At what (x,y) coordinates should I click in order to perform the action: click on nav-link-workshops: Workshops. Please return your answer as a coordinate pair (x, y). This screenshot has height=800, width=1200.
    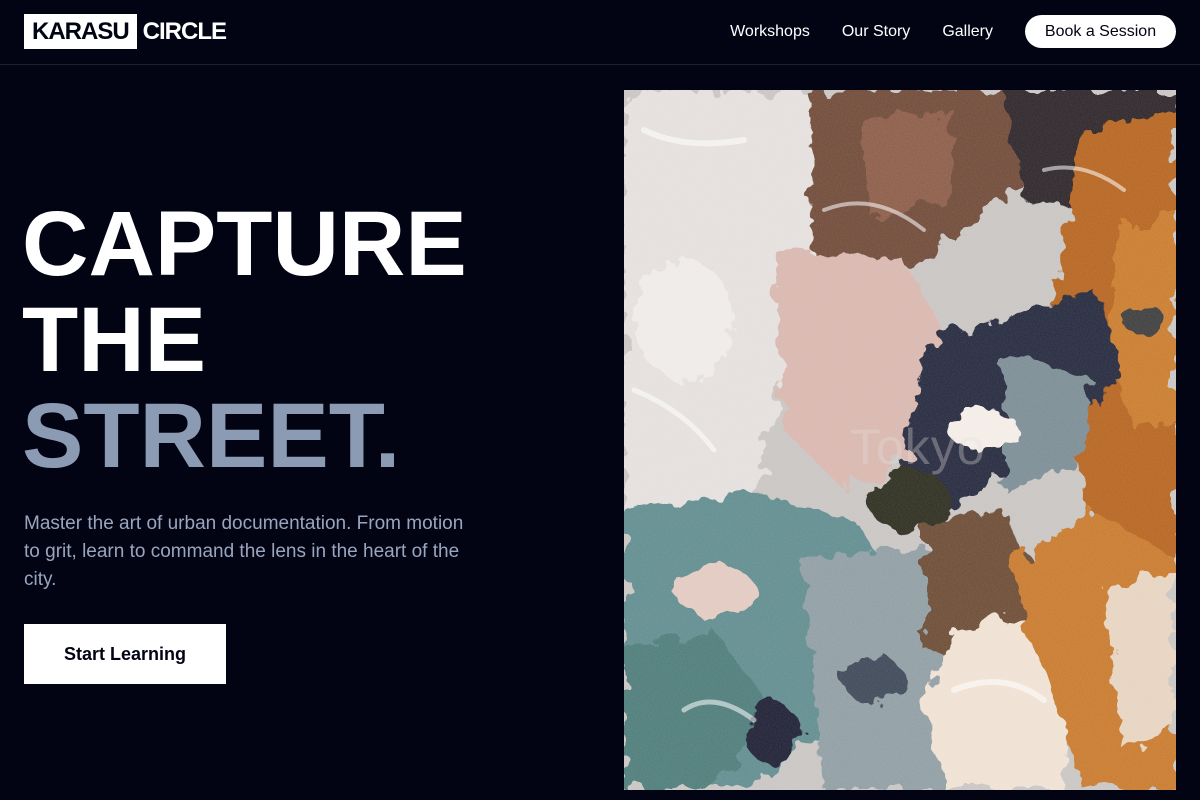
    Looking at the image, I should click on (770, 31).